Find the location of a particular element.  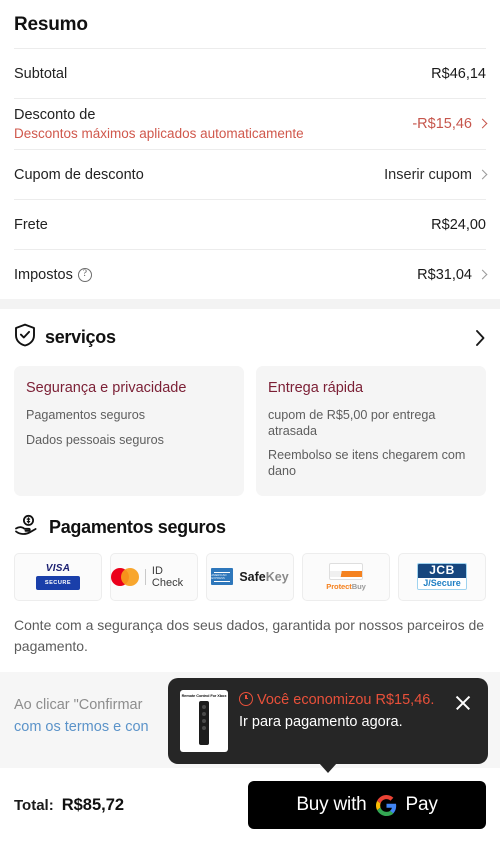

row-value-group: Inserir cupom is located at coordinates (436, 175).